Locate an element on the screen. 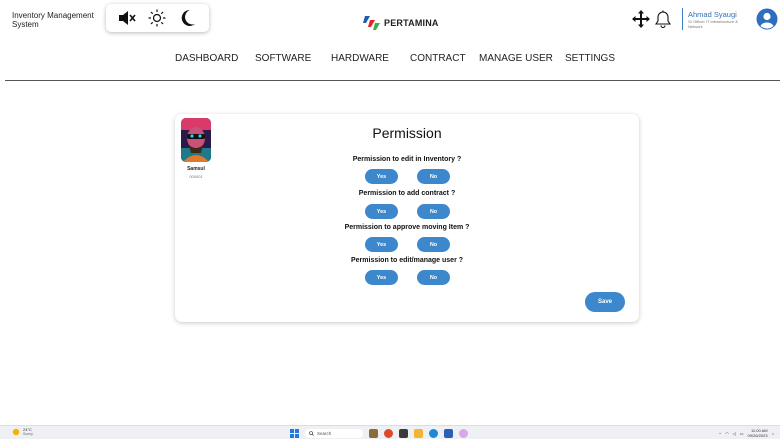  system-tray: ^ ◠ ◁ ▭ 11:00 AM 09/26/2023 ○ is located at coordinates (746, 433).